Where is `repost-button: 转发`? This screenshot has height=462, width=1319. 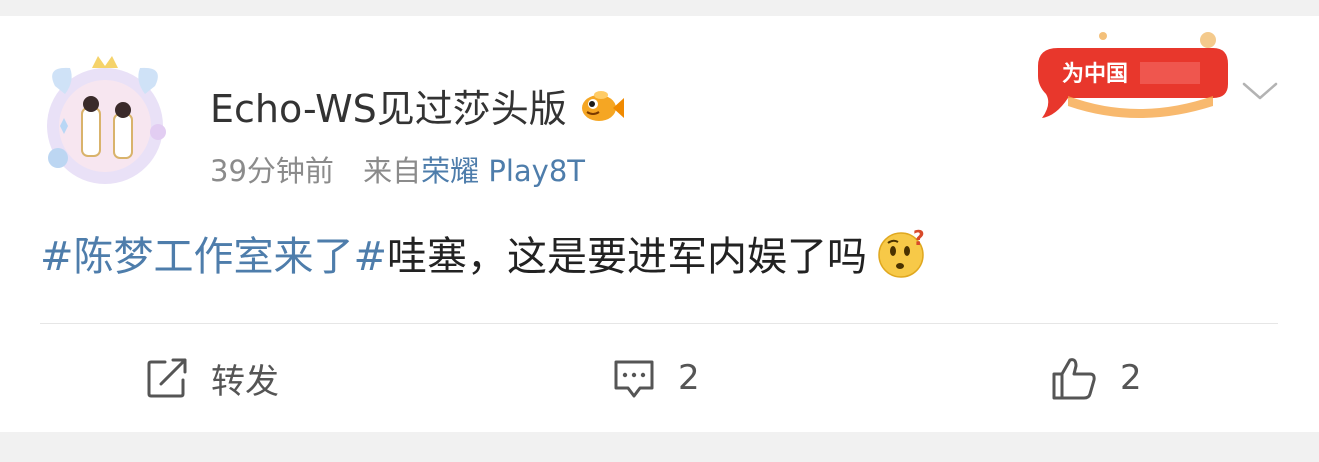
repost-button: 转发 is located at coordinates (212, 378).